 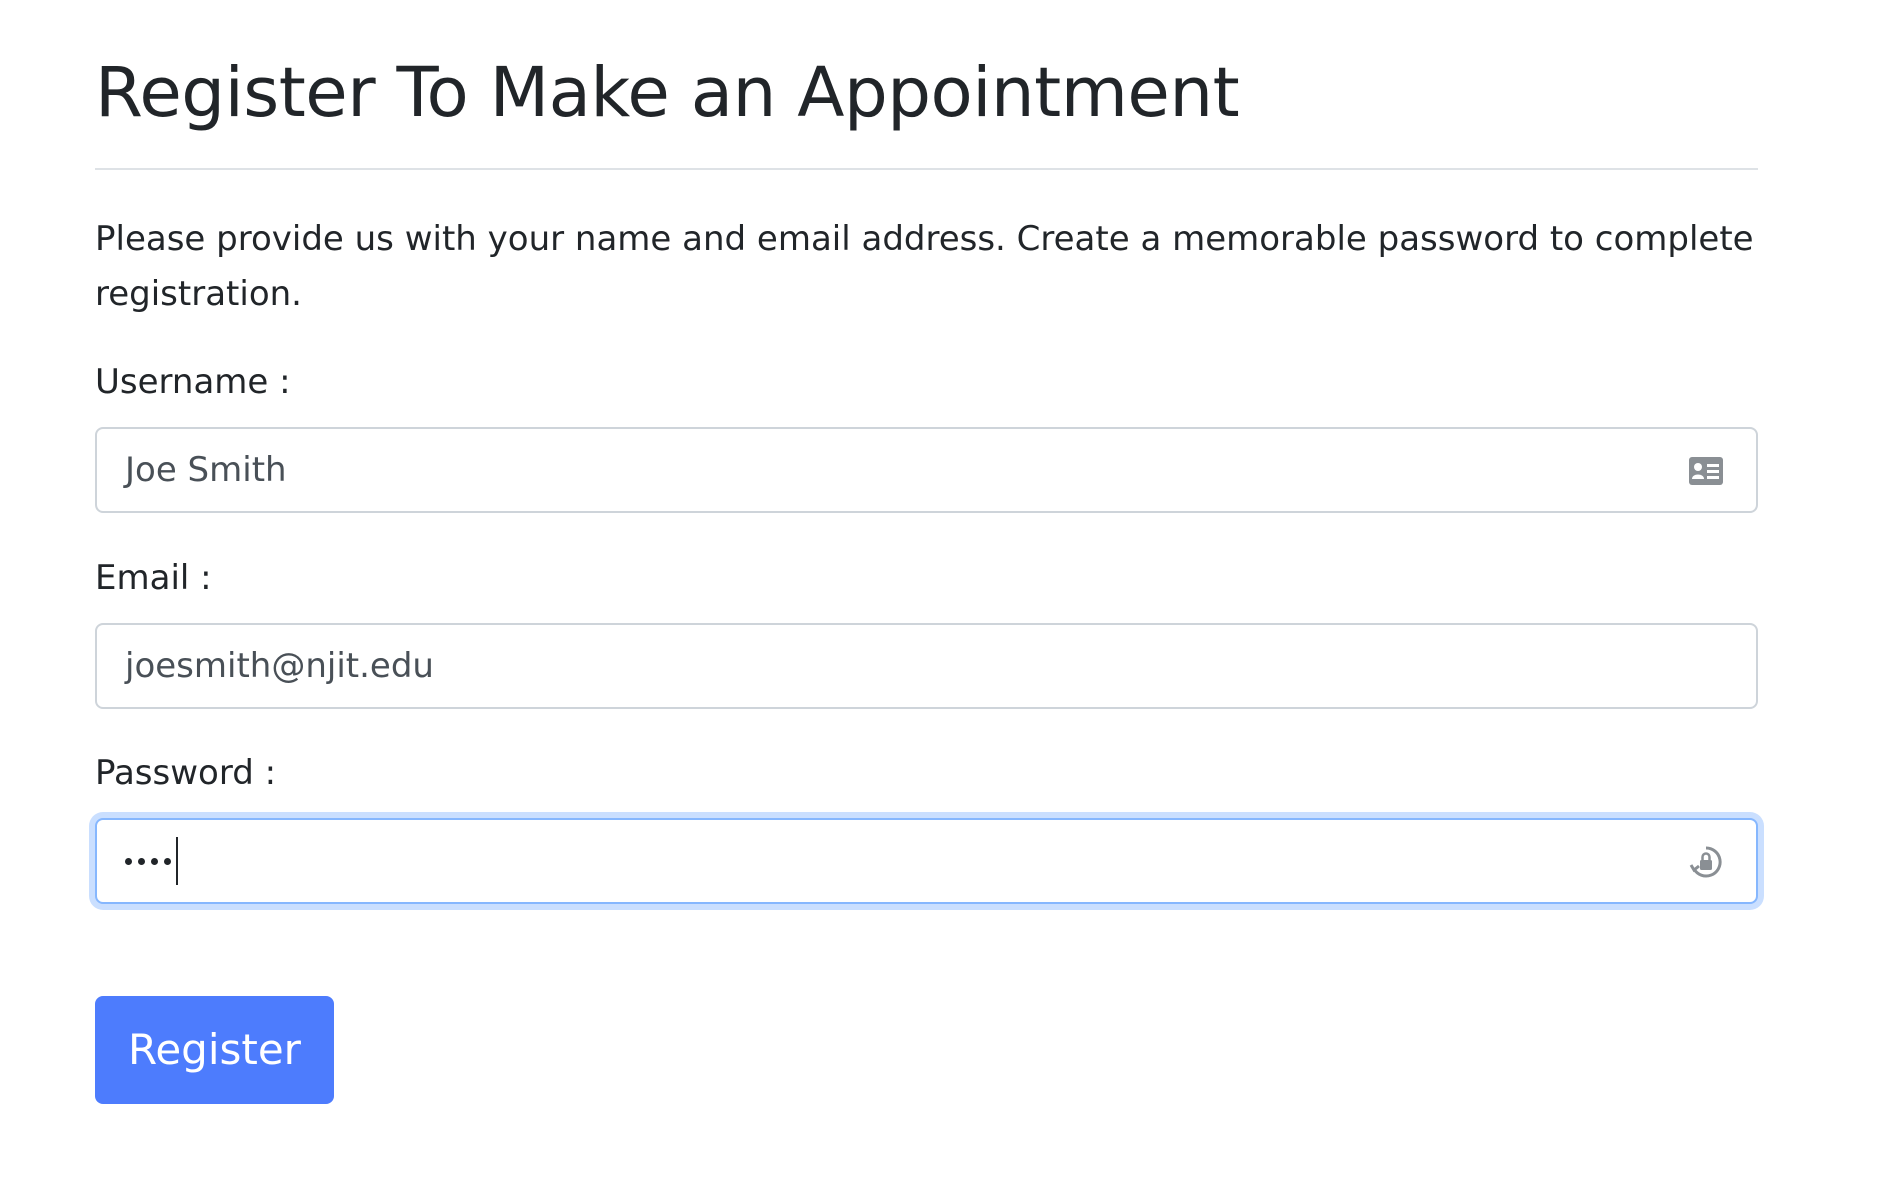 I want to click on page-title: Register To Make an Appointment, so click(x=667, y=93).